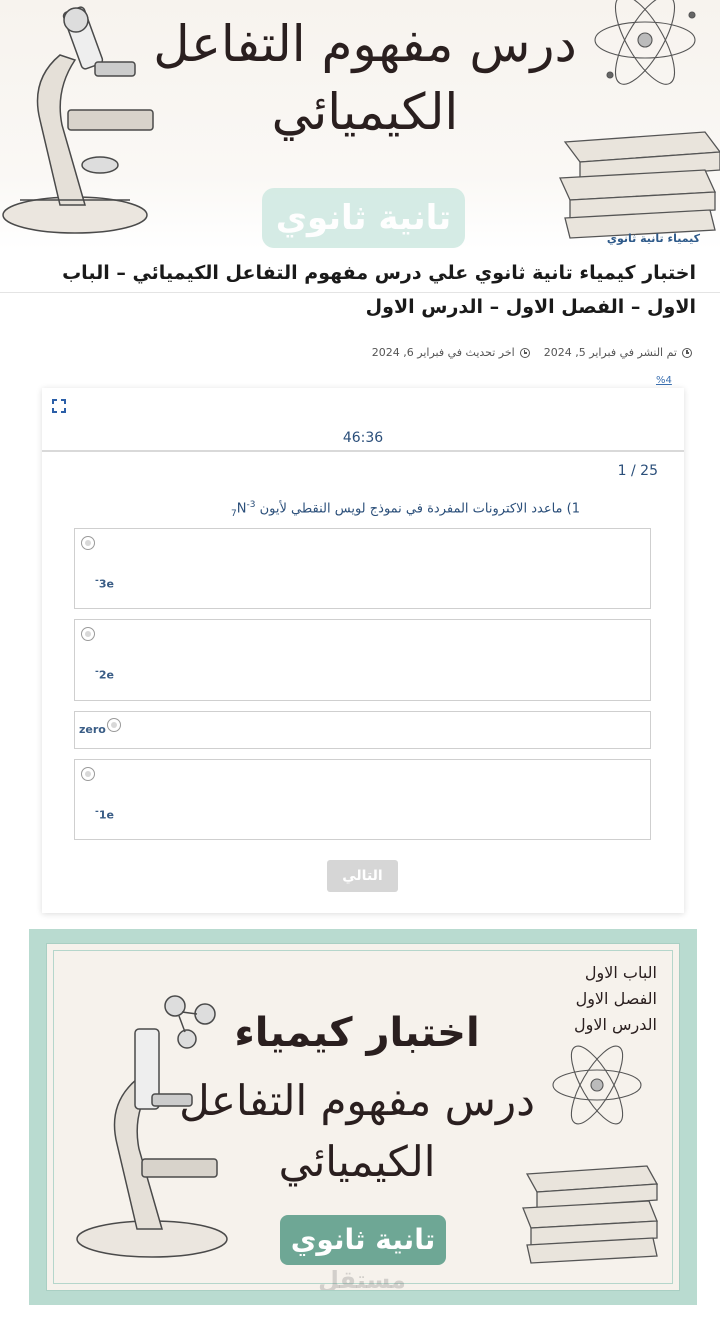  I want to click on option-text: 2e, so click(106, 675).